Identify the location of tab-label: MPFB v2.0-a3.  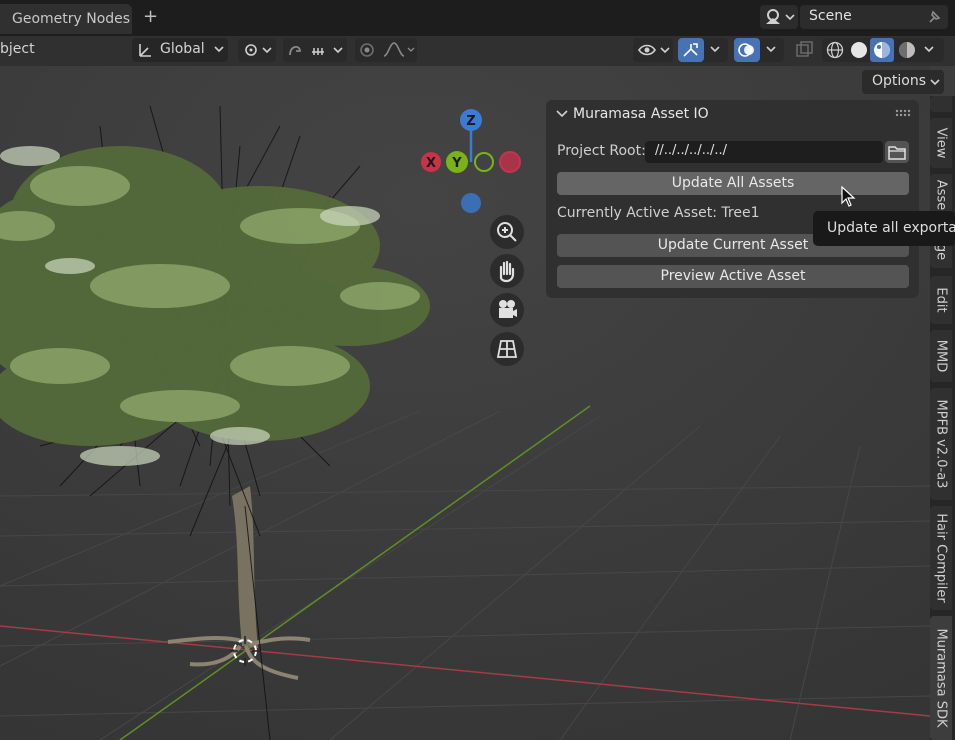
(941, 444).